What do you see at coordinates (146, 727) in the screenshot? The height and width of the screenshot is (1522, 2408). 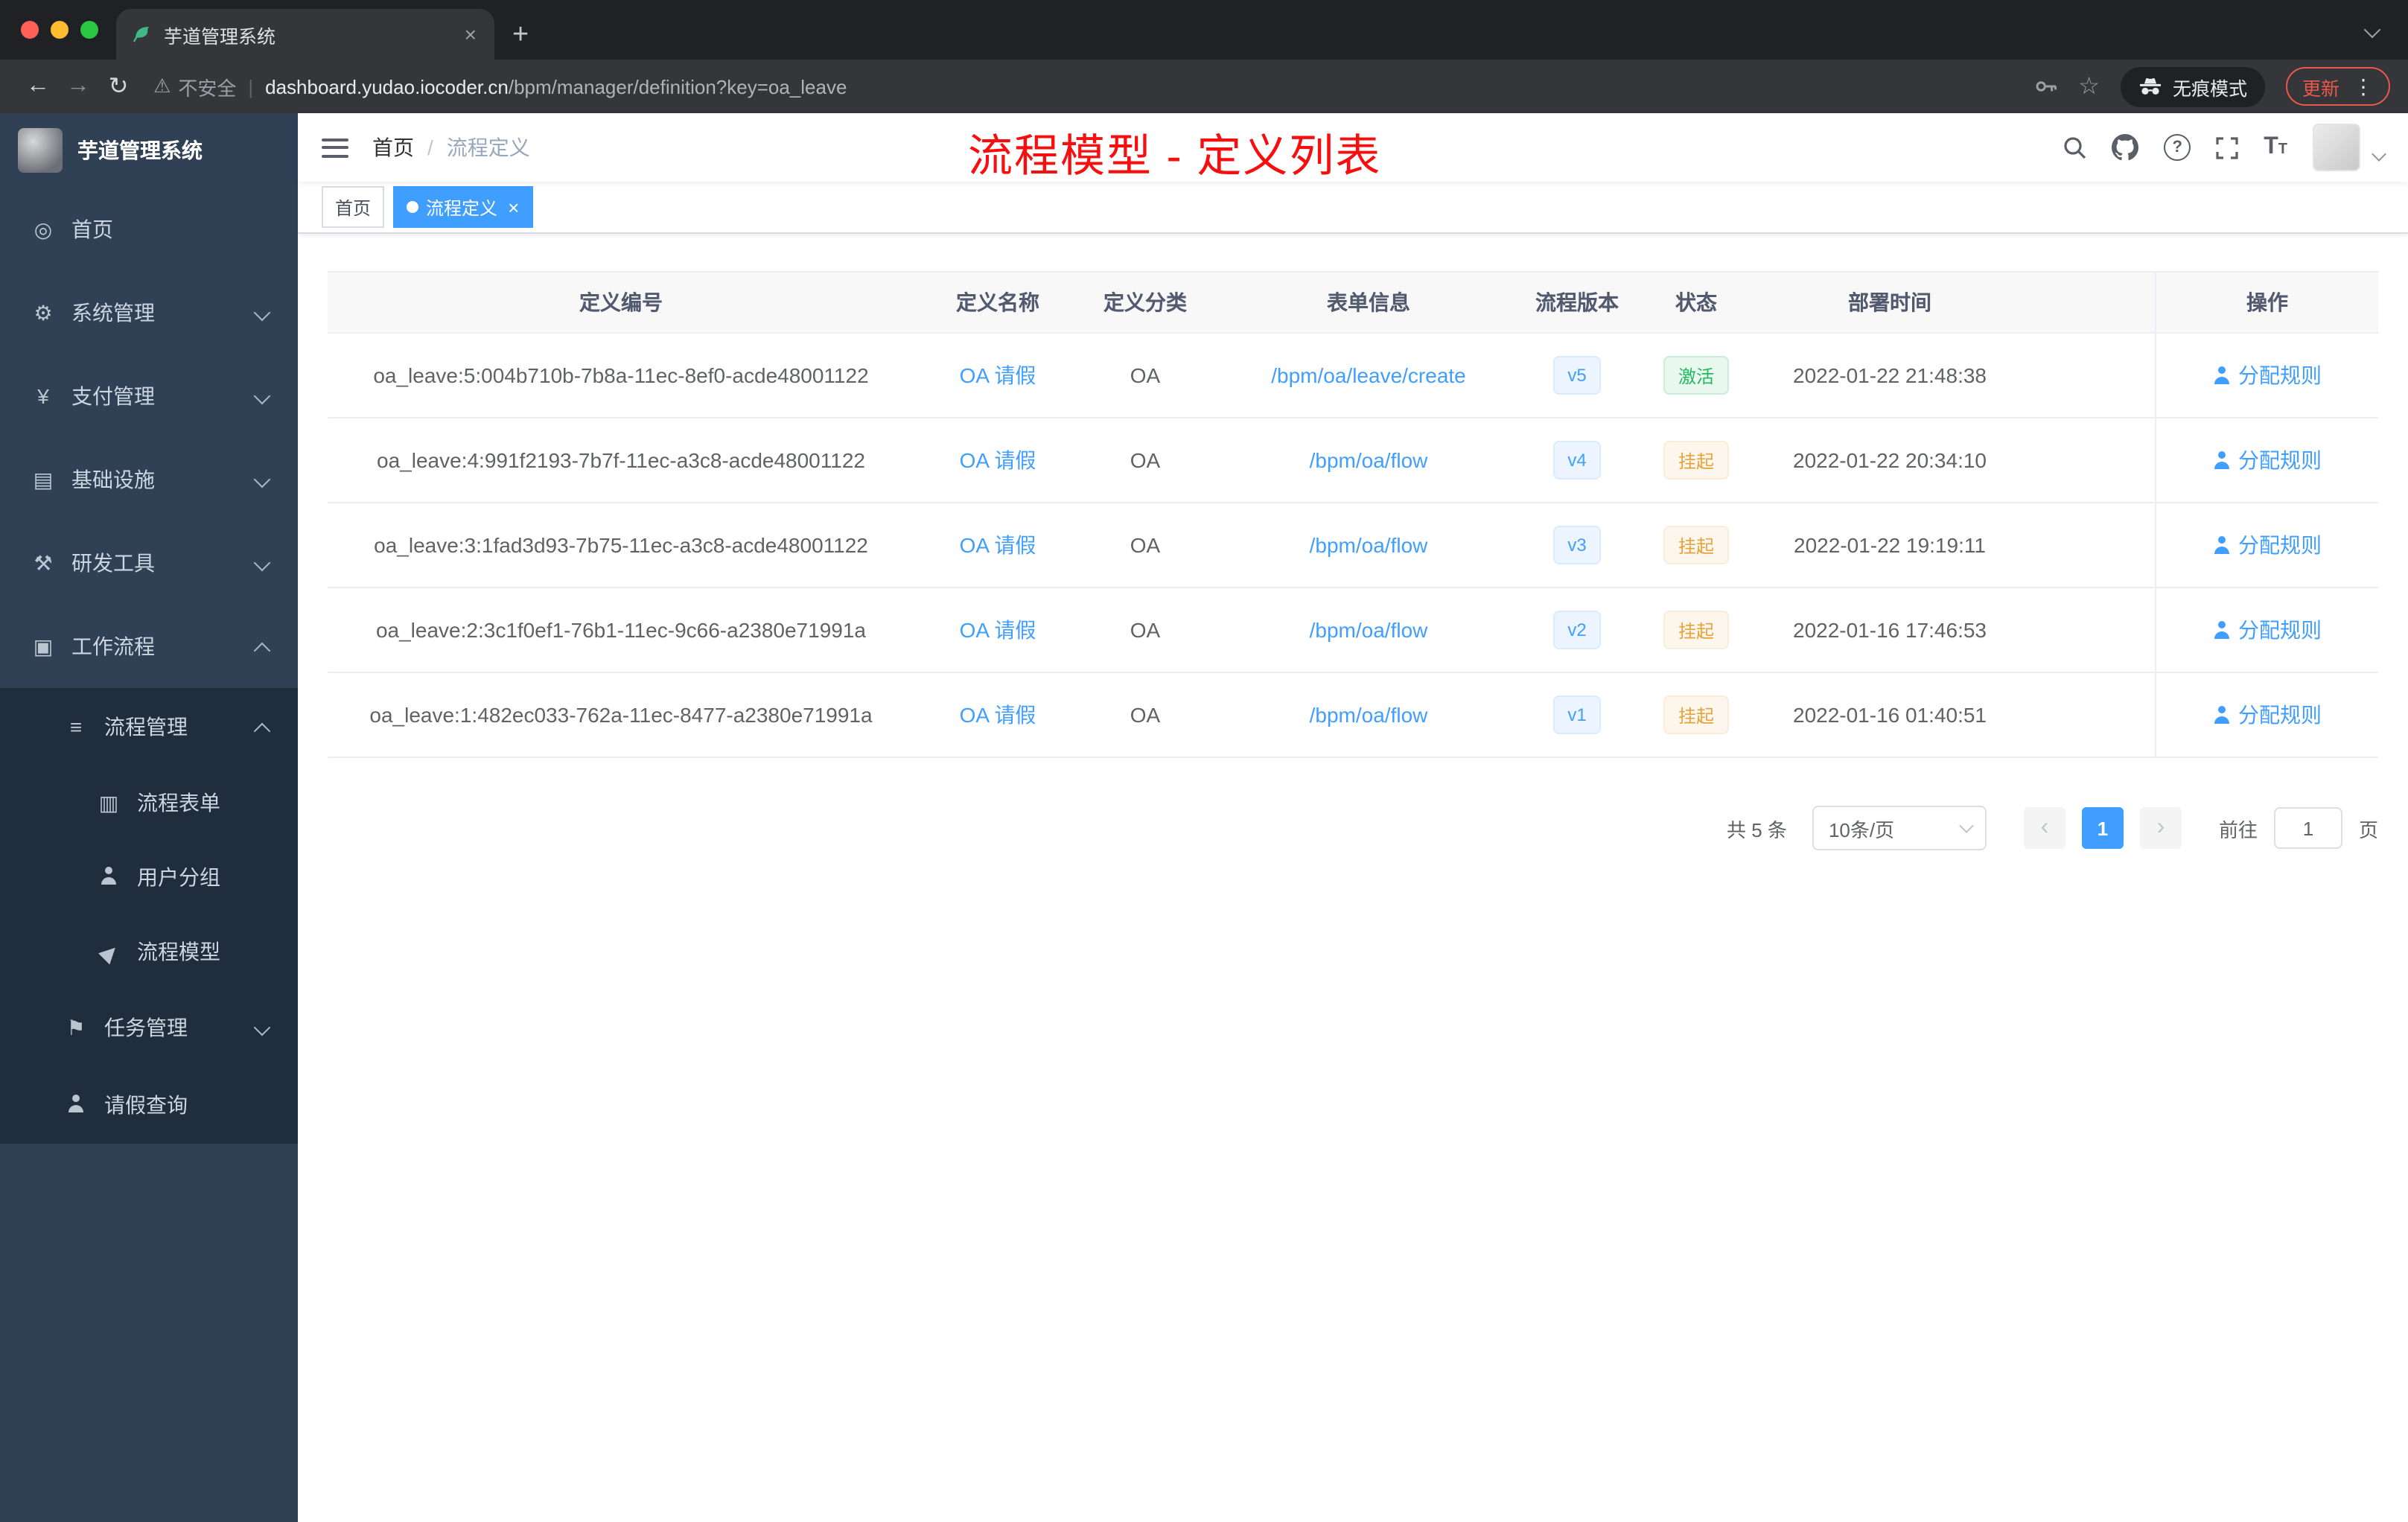 I see `sidebar-item-label: 流程管理` at bounding box center [146, 727].